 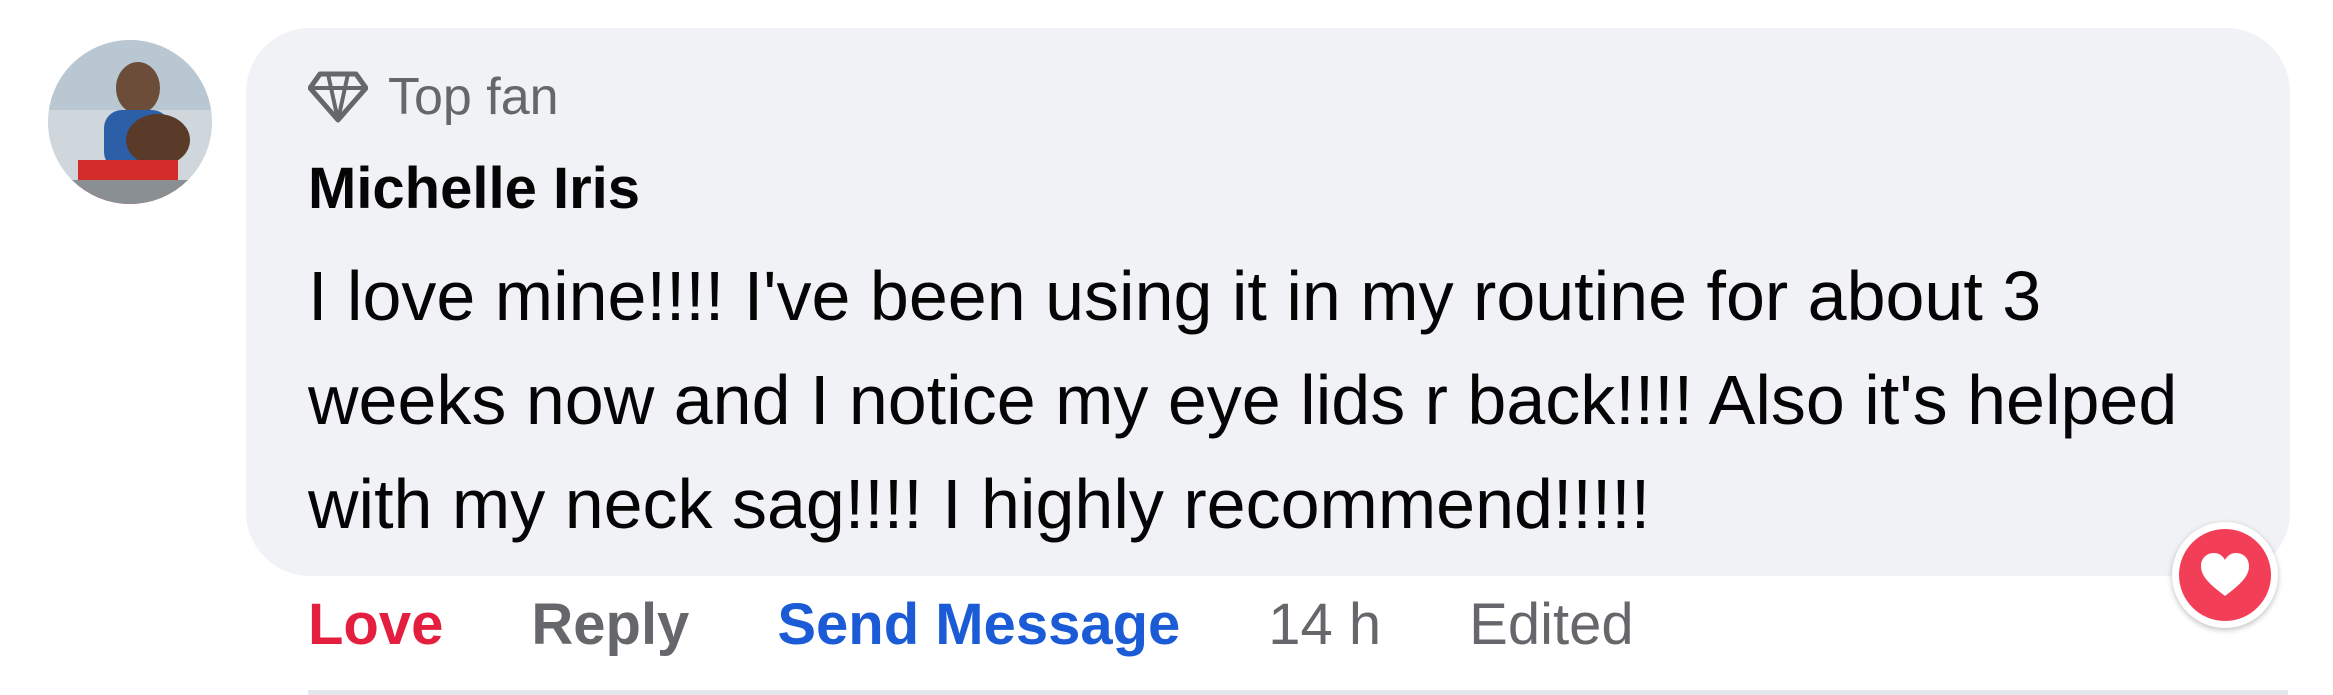 What do you see at coordinates (1299, 97) in the screenshot?
I see `top-fan-badge: Top fan` at bounding box center [1299, 97].